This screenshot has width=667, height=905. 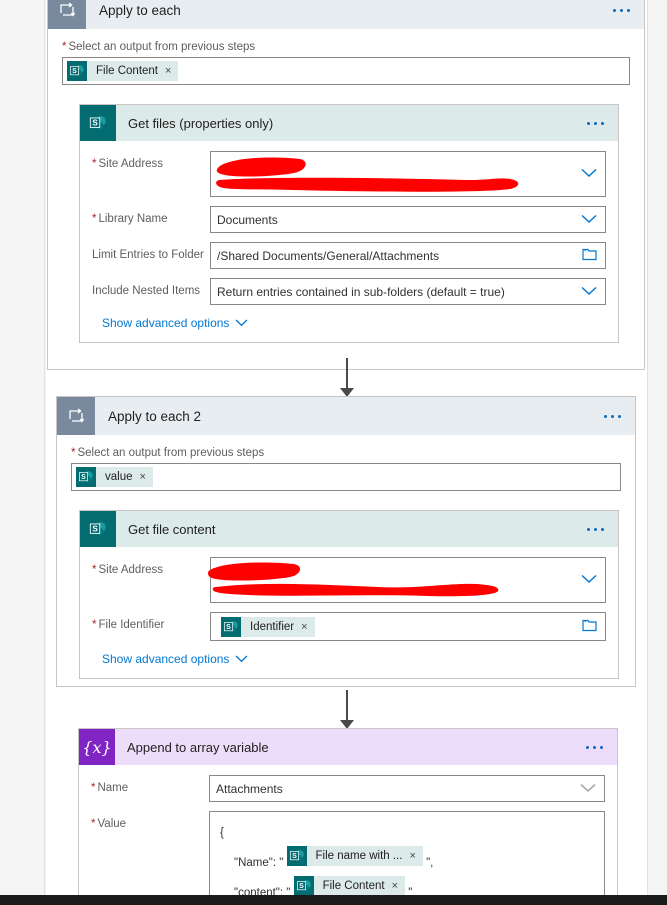 I want to click on token-chip-identifier: S Identifier ×, so click(x=268, y=626).